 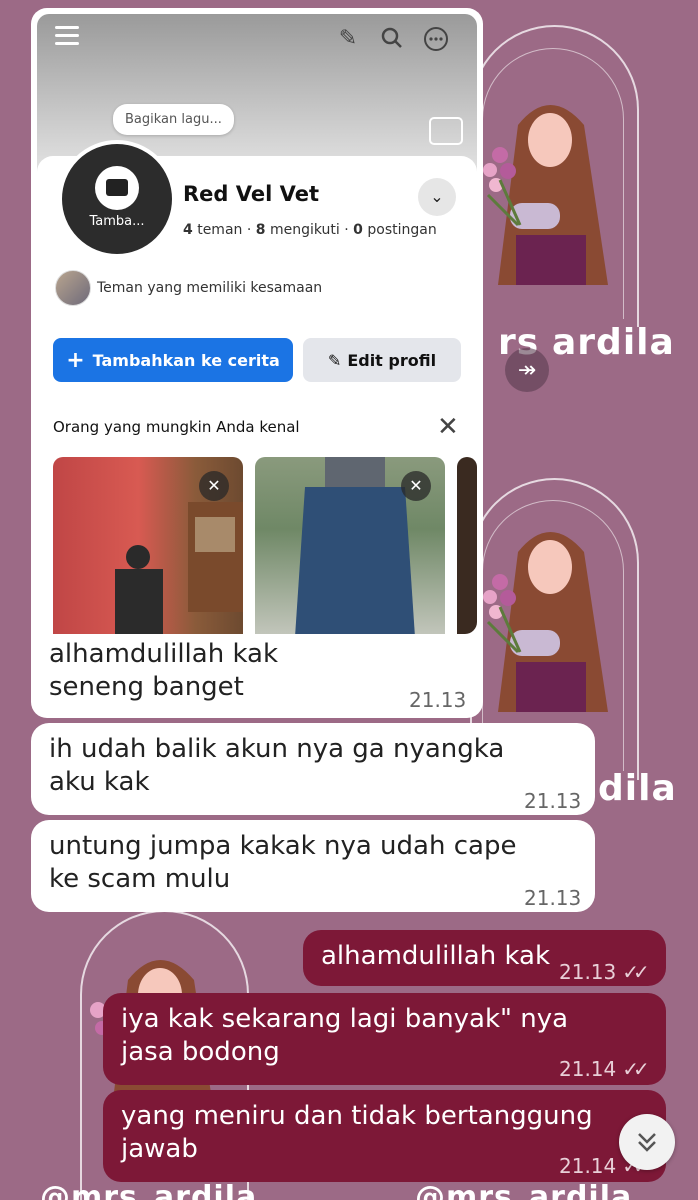 What do you see at coordinates (220, 230) in the screenshot?
I see `friends-label: teman` at bounding box center [220, 230].